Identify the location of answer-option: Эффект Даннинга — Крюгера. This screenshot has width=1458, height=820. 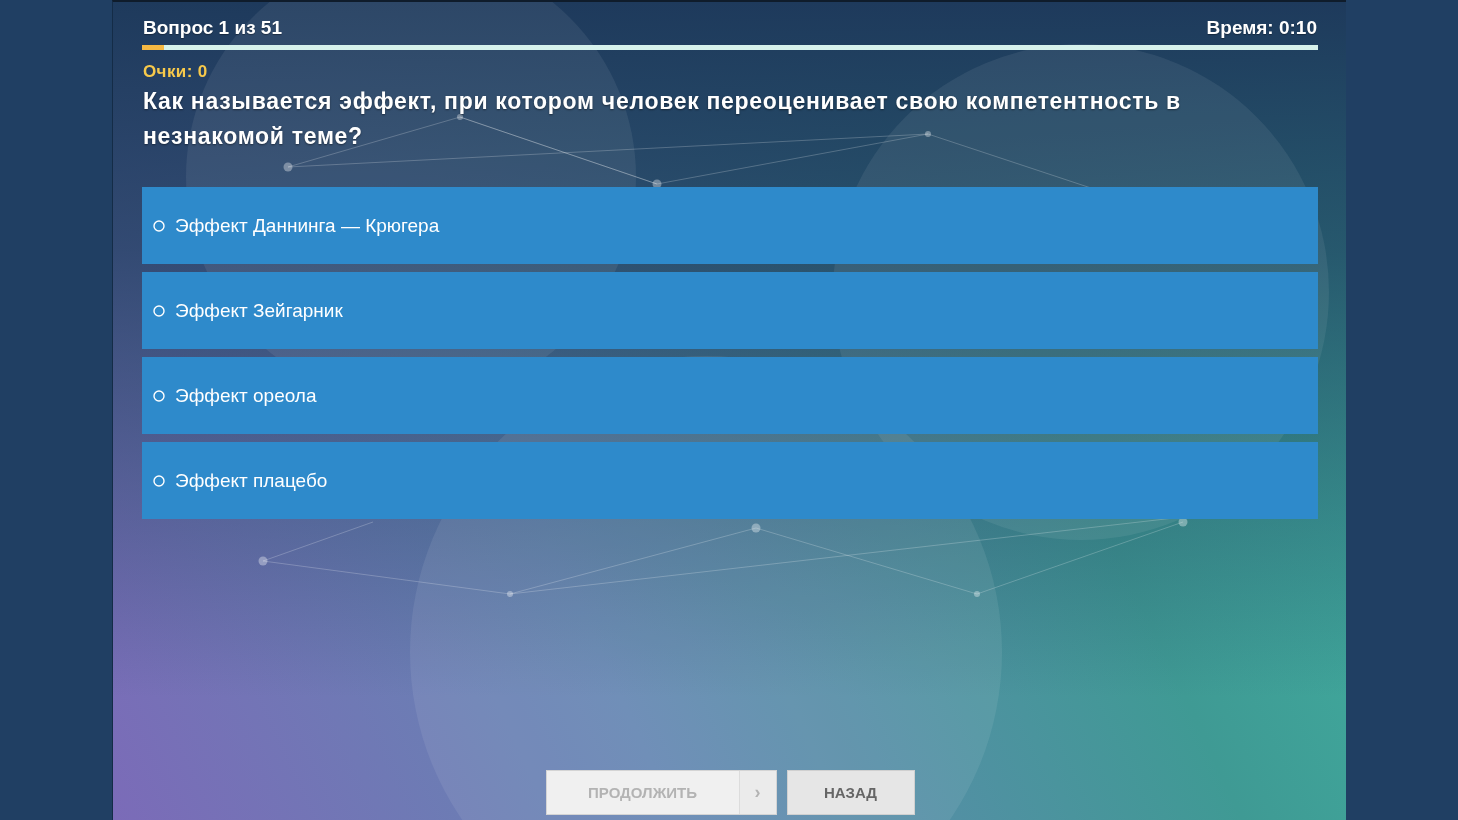
(730, 225).